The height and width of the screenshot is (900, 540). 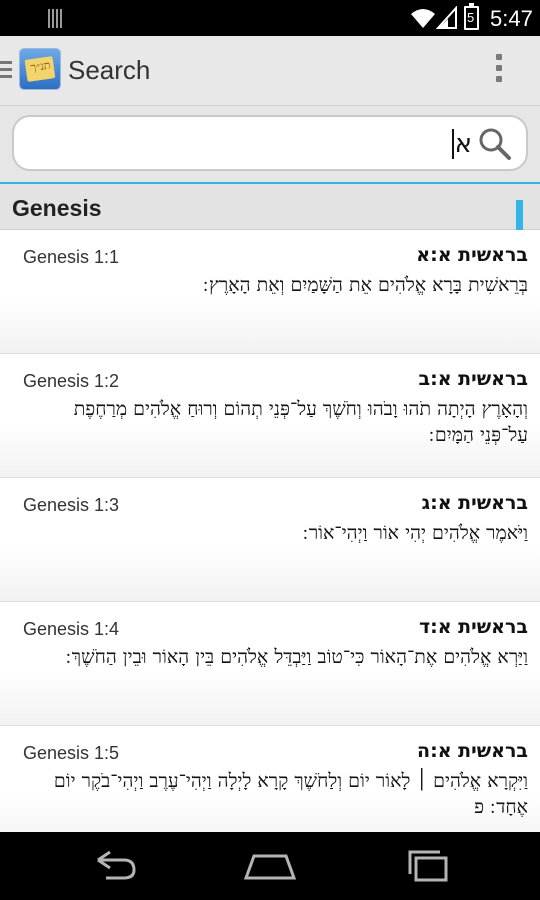 What do you see at coordinates (109, 70) in the screenshot?
I see `page-title: Search` at bounding box center [109, 70].